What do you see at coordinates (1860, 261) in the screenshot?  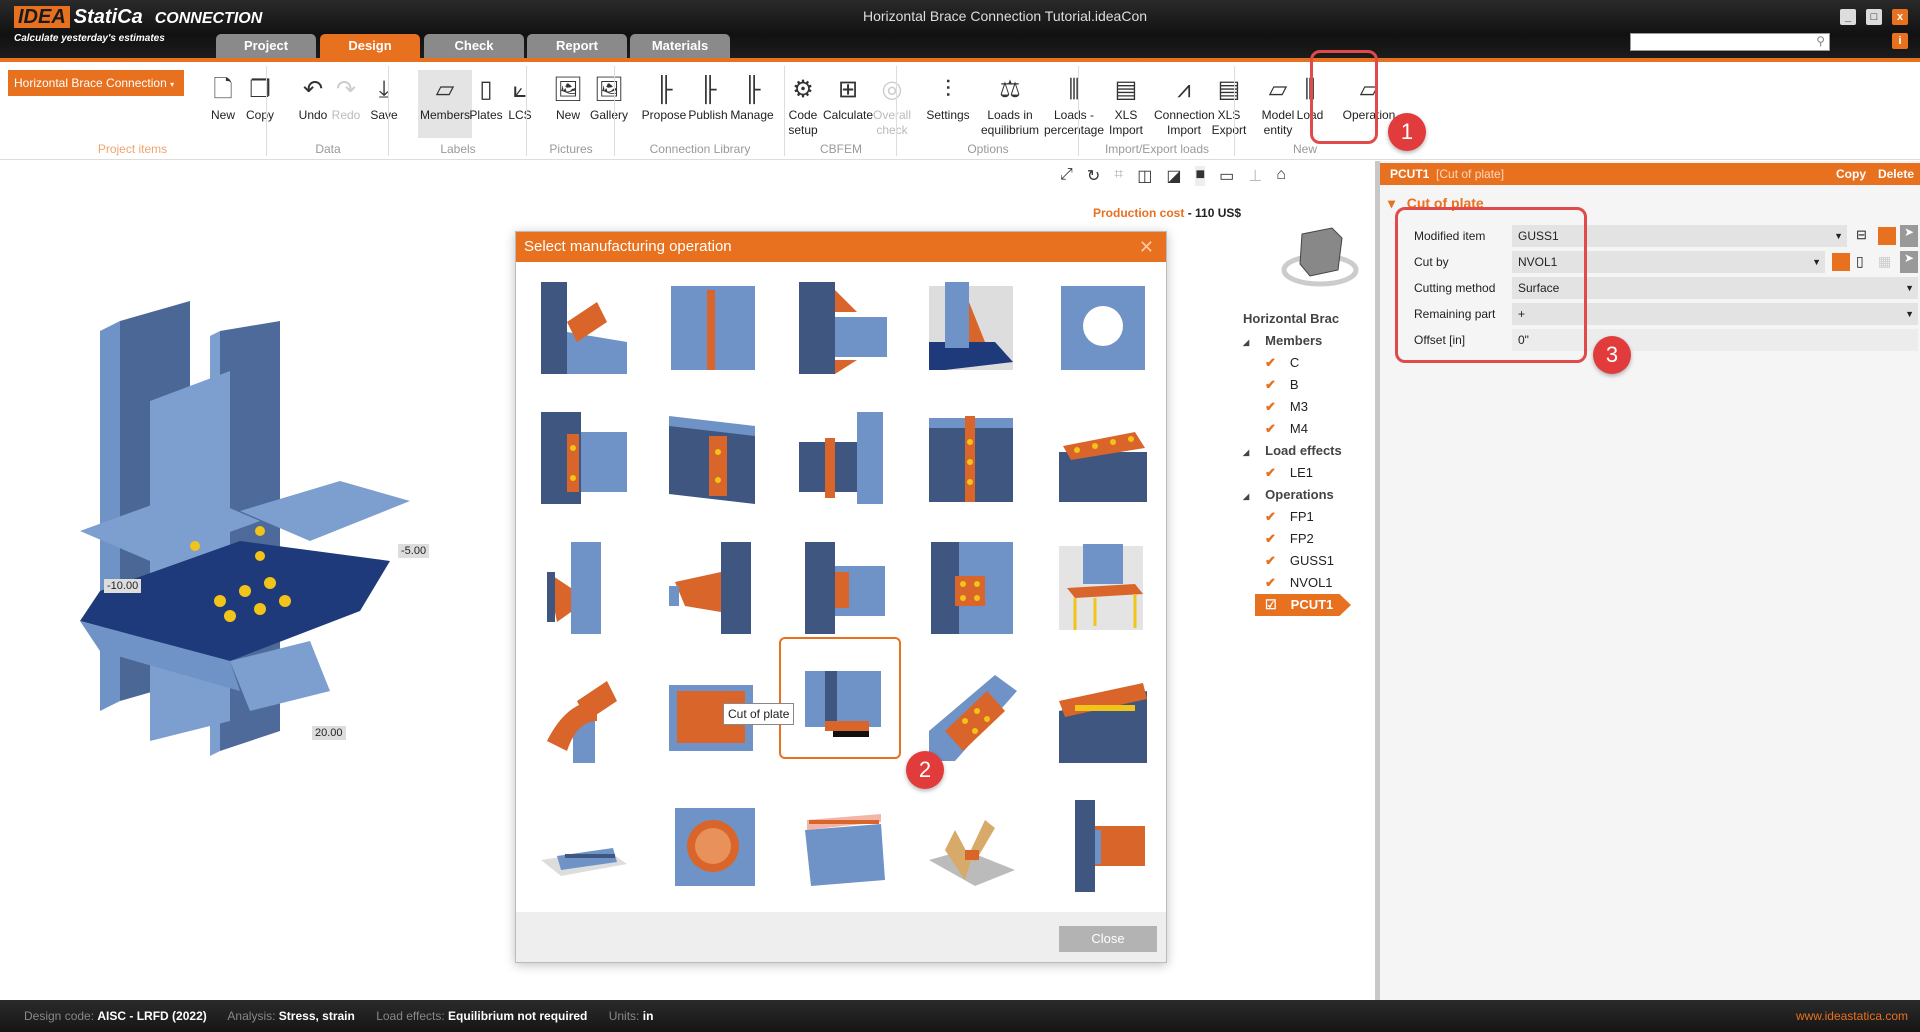 I see `plate-pick-icon: ▯` at bounding box center [1860, 261].